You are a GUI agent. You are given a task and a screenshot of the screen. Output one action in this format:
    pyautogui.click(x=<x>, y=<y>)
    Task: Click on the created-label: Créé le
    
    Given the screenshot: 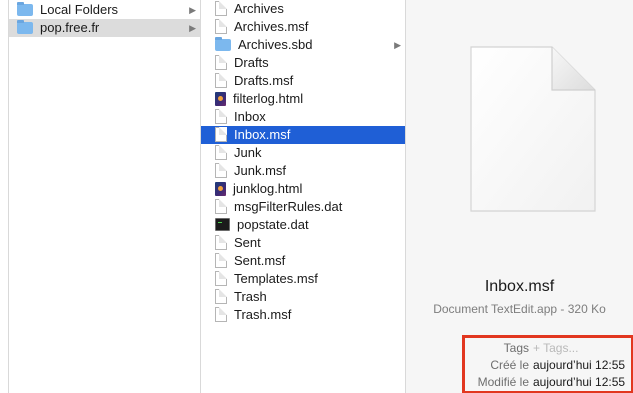 What is the action you would take?
    pyautogui.click(x=509, y=365)
    